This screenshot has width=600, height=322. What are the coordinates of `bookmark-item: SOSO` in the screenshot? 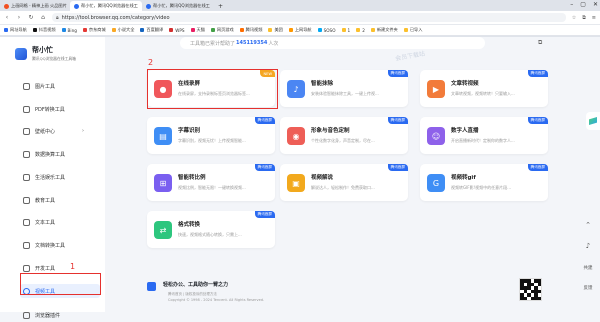 It's located at (326, 30).